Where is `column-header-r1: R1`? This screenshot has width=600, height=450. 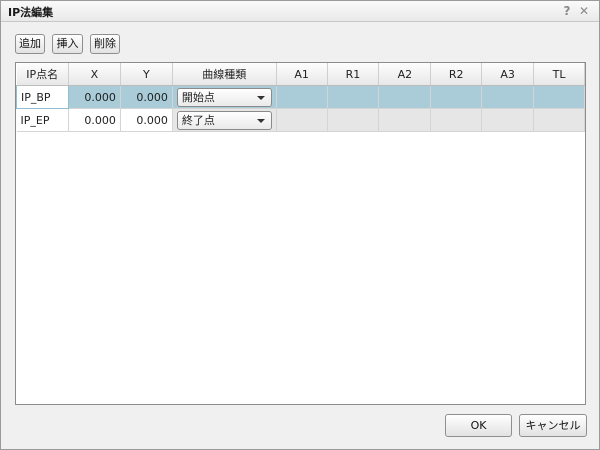
column-header-r1: R1 is located at coordinates (353, 74).